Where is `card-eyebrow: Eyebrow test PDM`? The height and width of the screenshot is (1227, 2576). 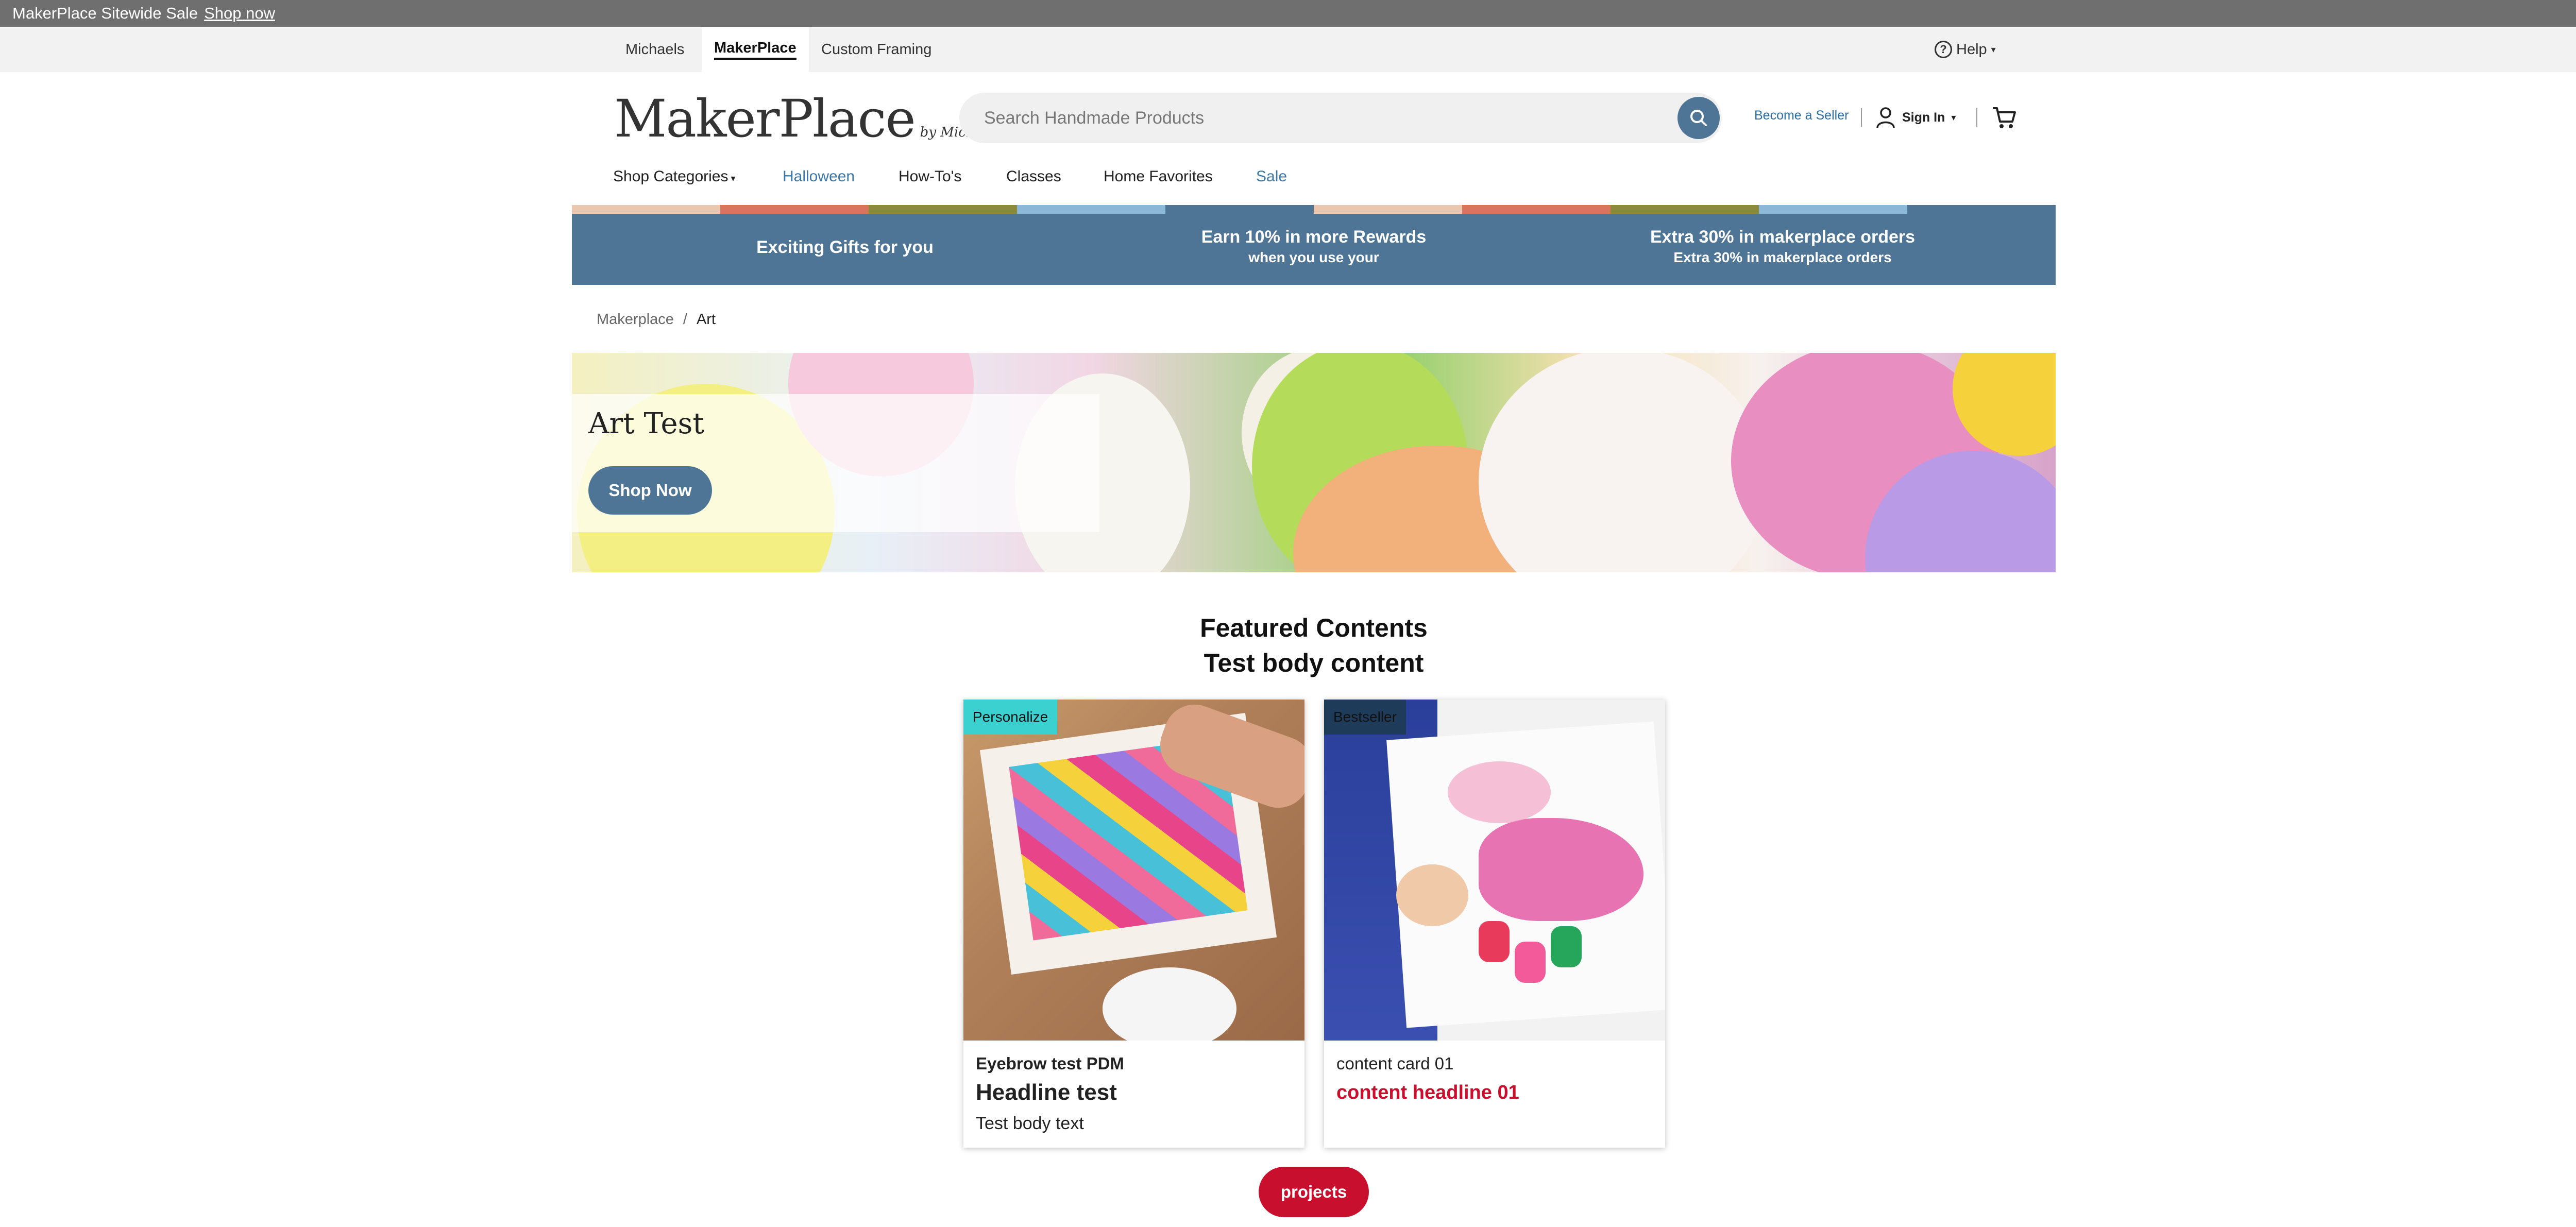 card-eyebrow: Eyebrow test PDM is located at coordinates (1050, 1064).